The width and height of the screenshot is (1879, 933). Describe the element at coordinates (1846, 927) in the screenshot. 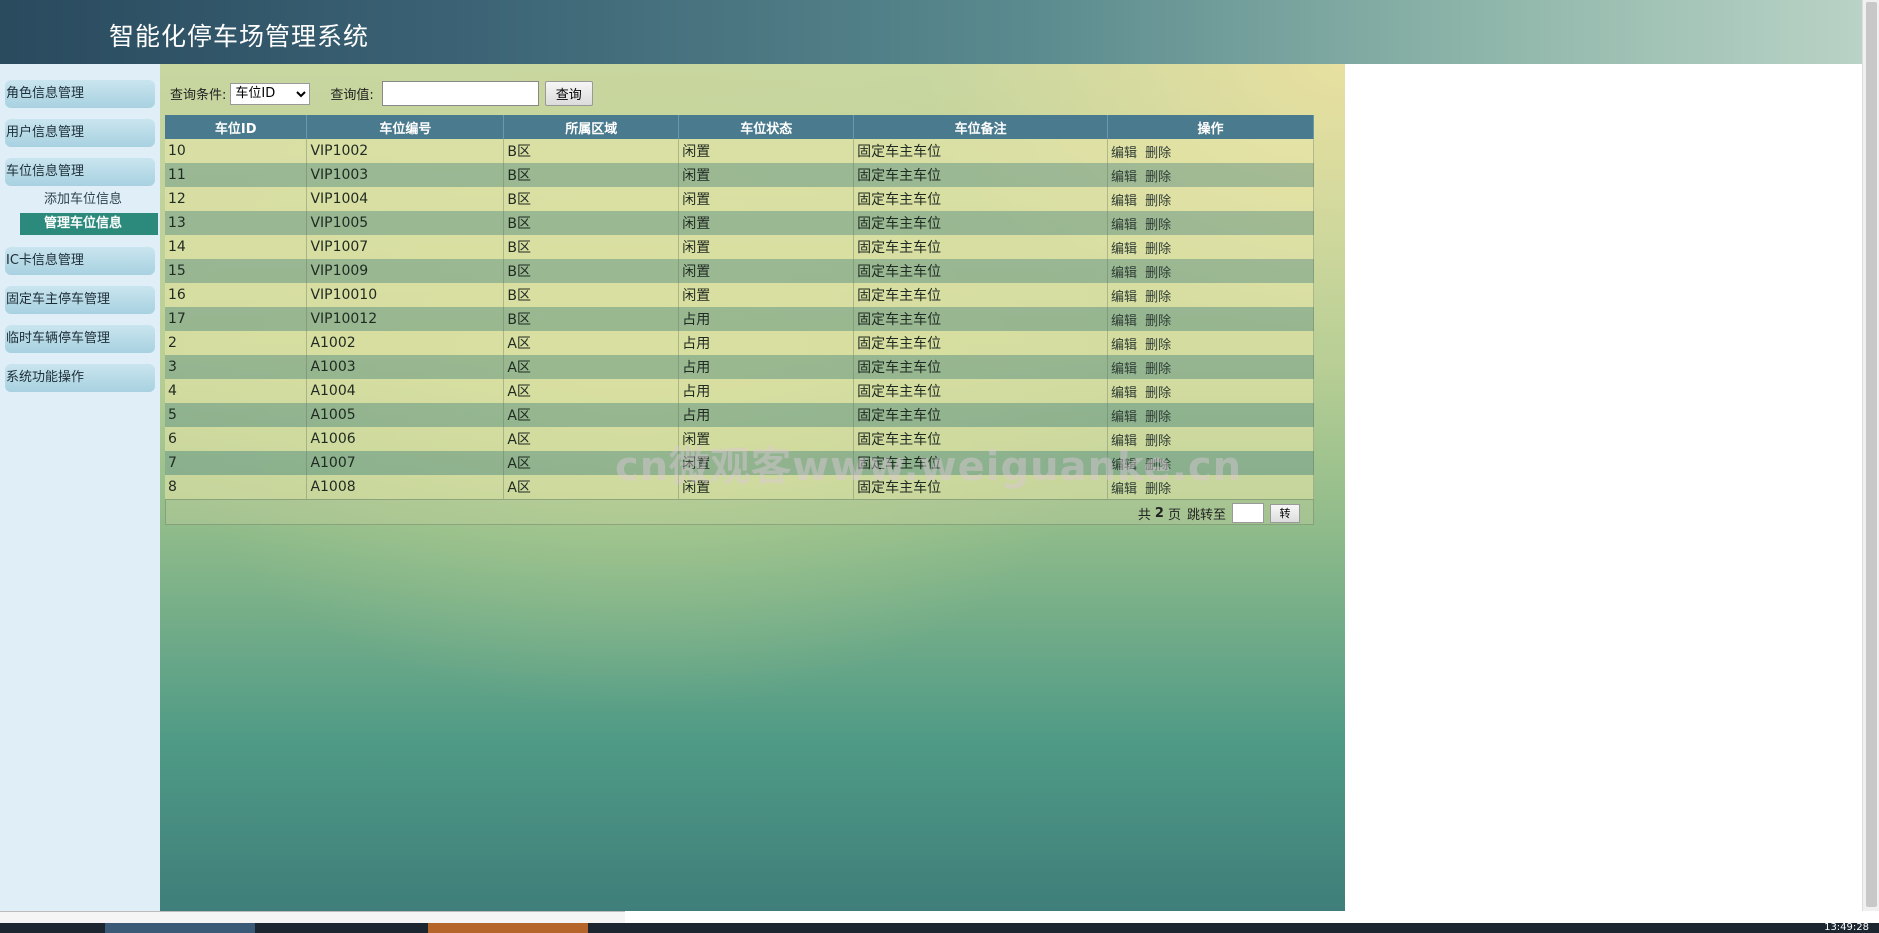

I see `taskbar-clock: 13:49:28` at that location.